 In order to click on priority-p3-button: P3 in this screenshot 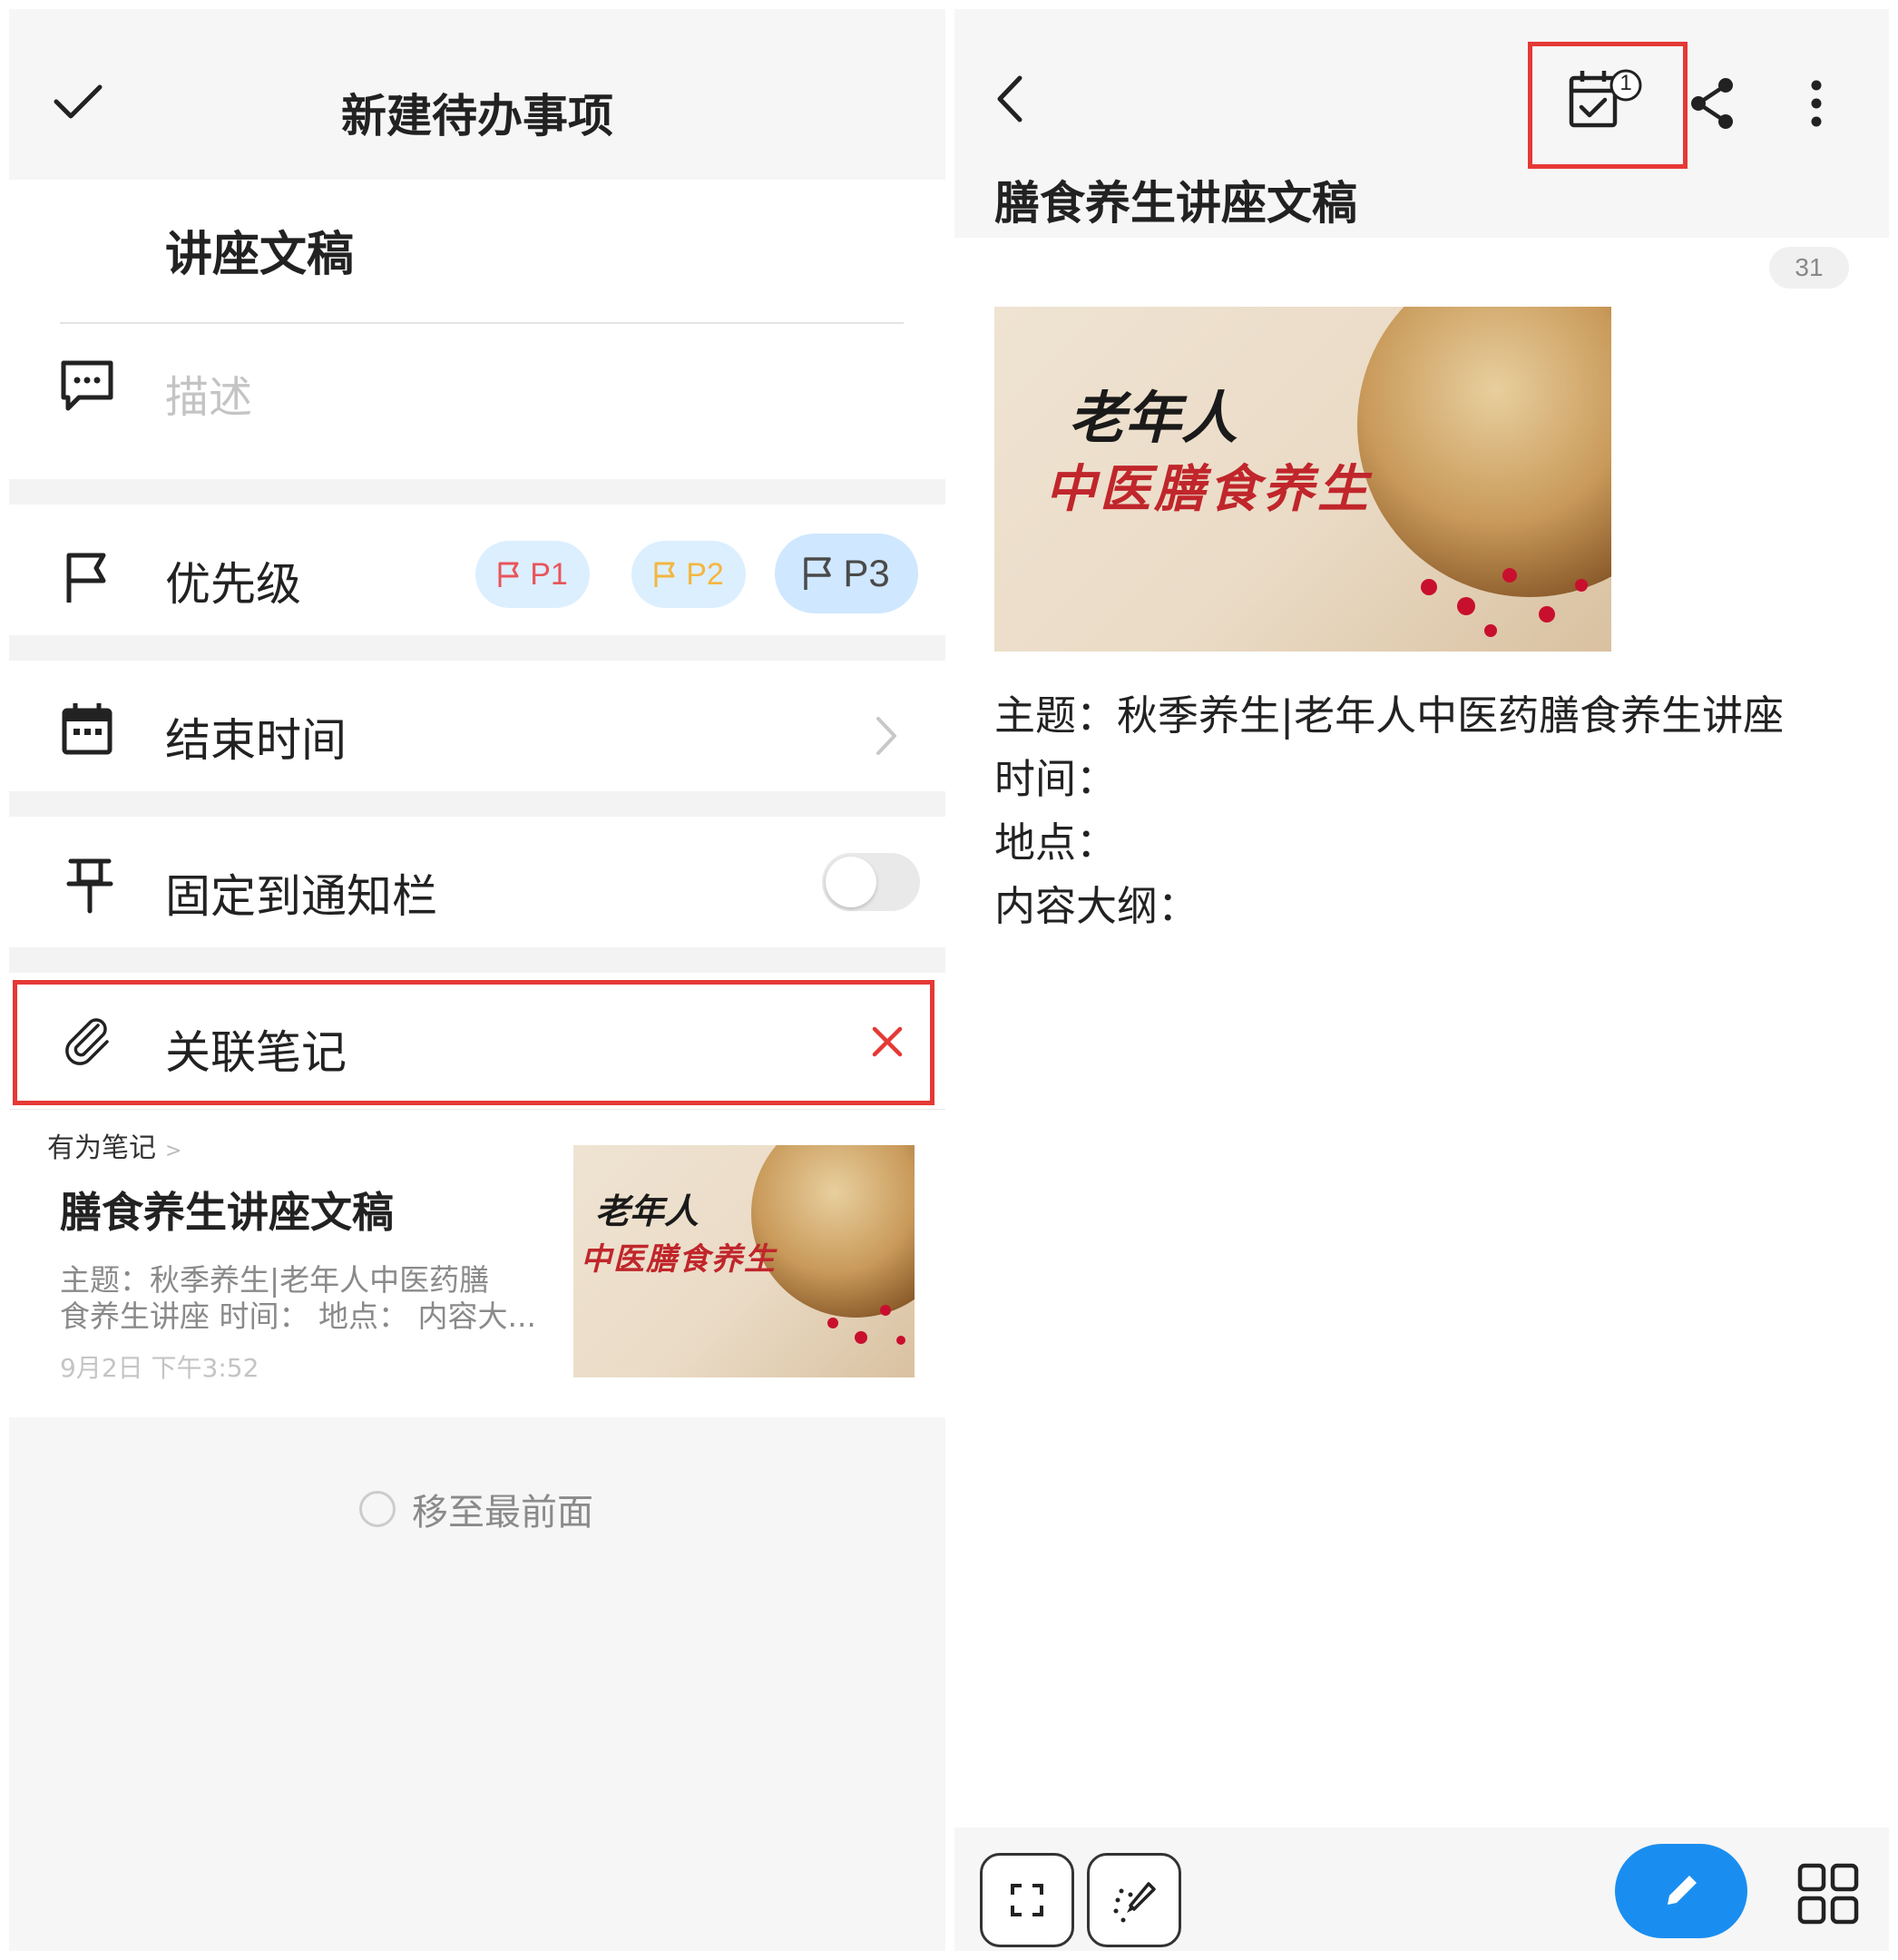, I will do `click(847, 573)`.